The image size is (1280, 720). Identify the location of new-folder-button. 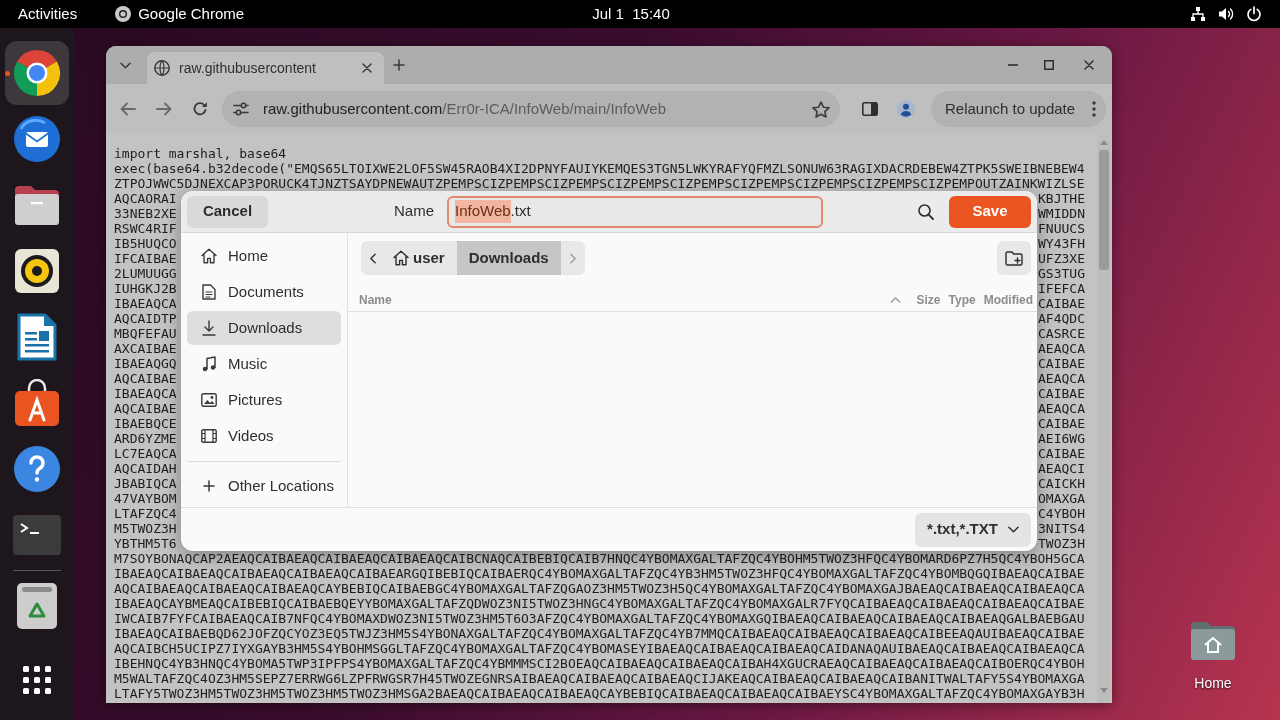
(1014, 258).